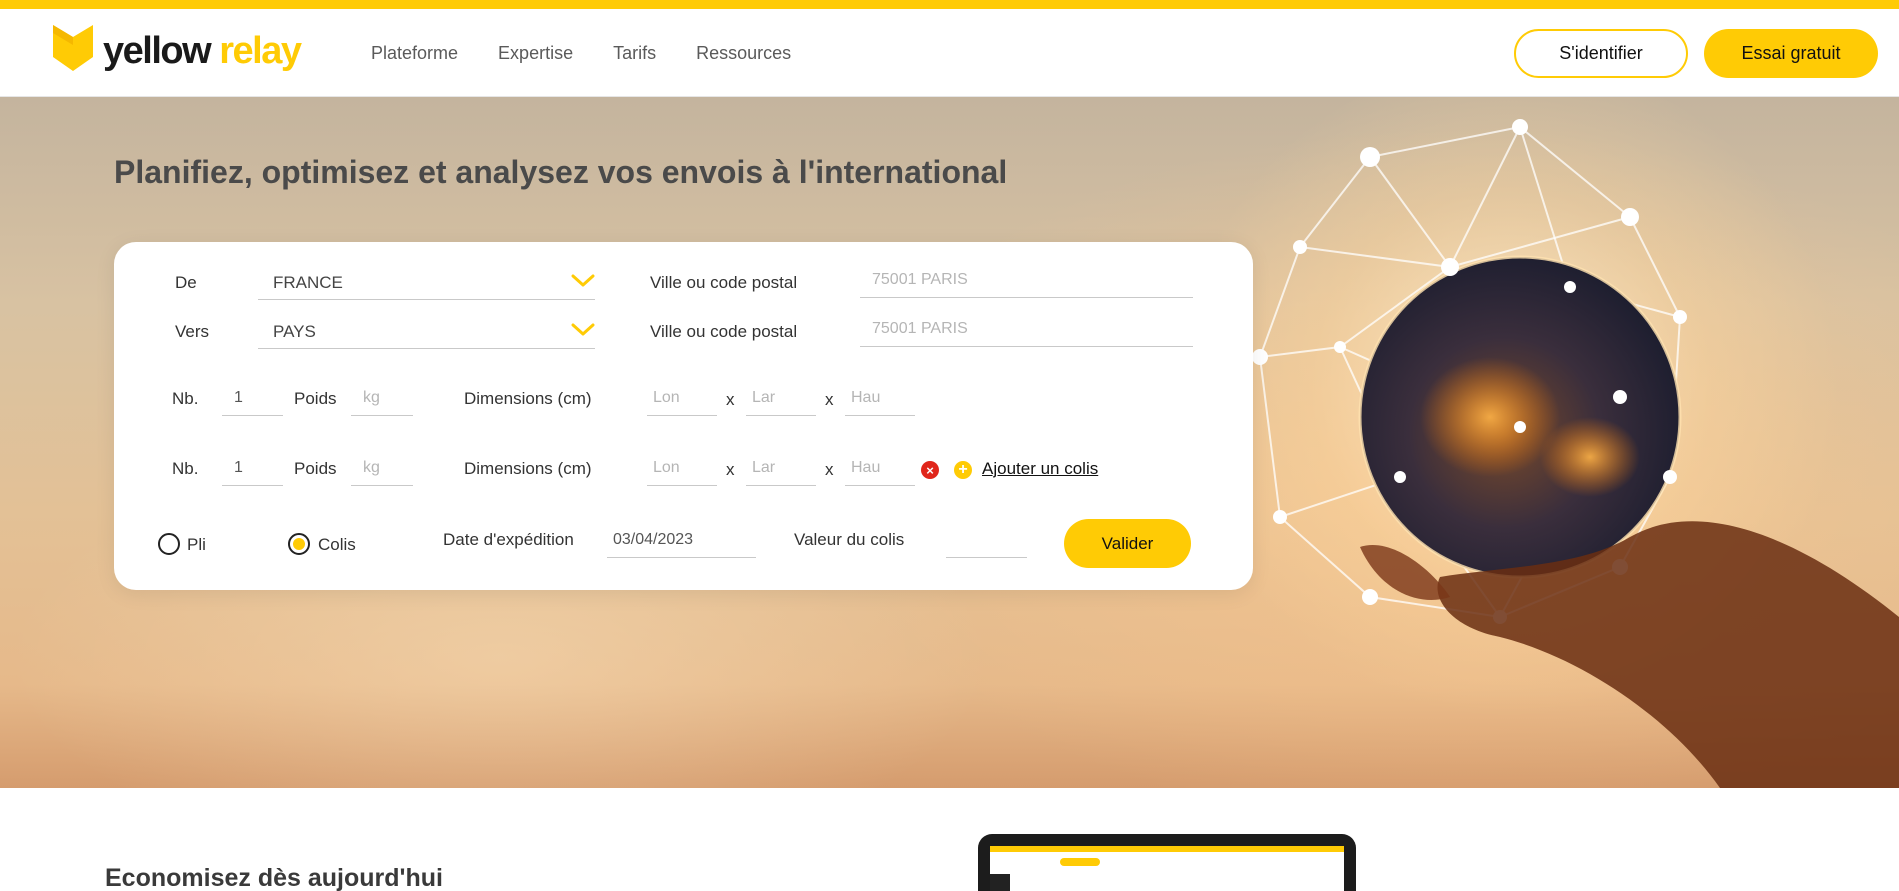 This screenshot has width=1899, height=891. Describe the element at coordinates (535, 53) in the screenshot. I see `nav-item-expertise: Expertise` at that location.